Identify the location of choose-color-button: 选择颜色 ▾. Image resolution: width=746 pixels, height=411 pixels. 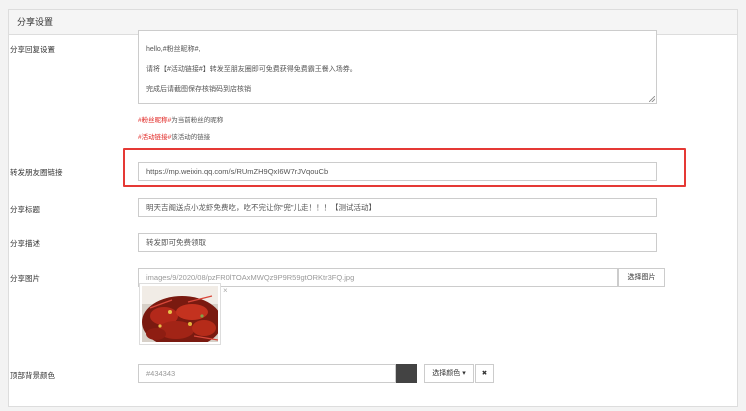
(449, 373).